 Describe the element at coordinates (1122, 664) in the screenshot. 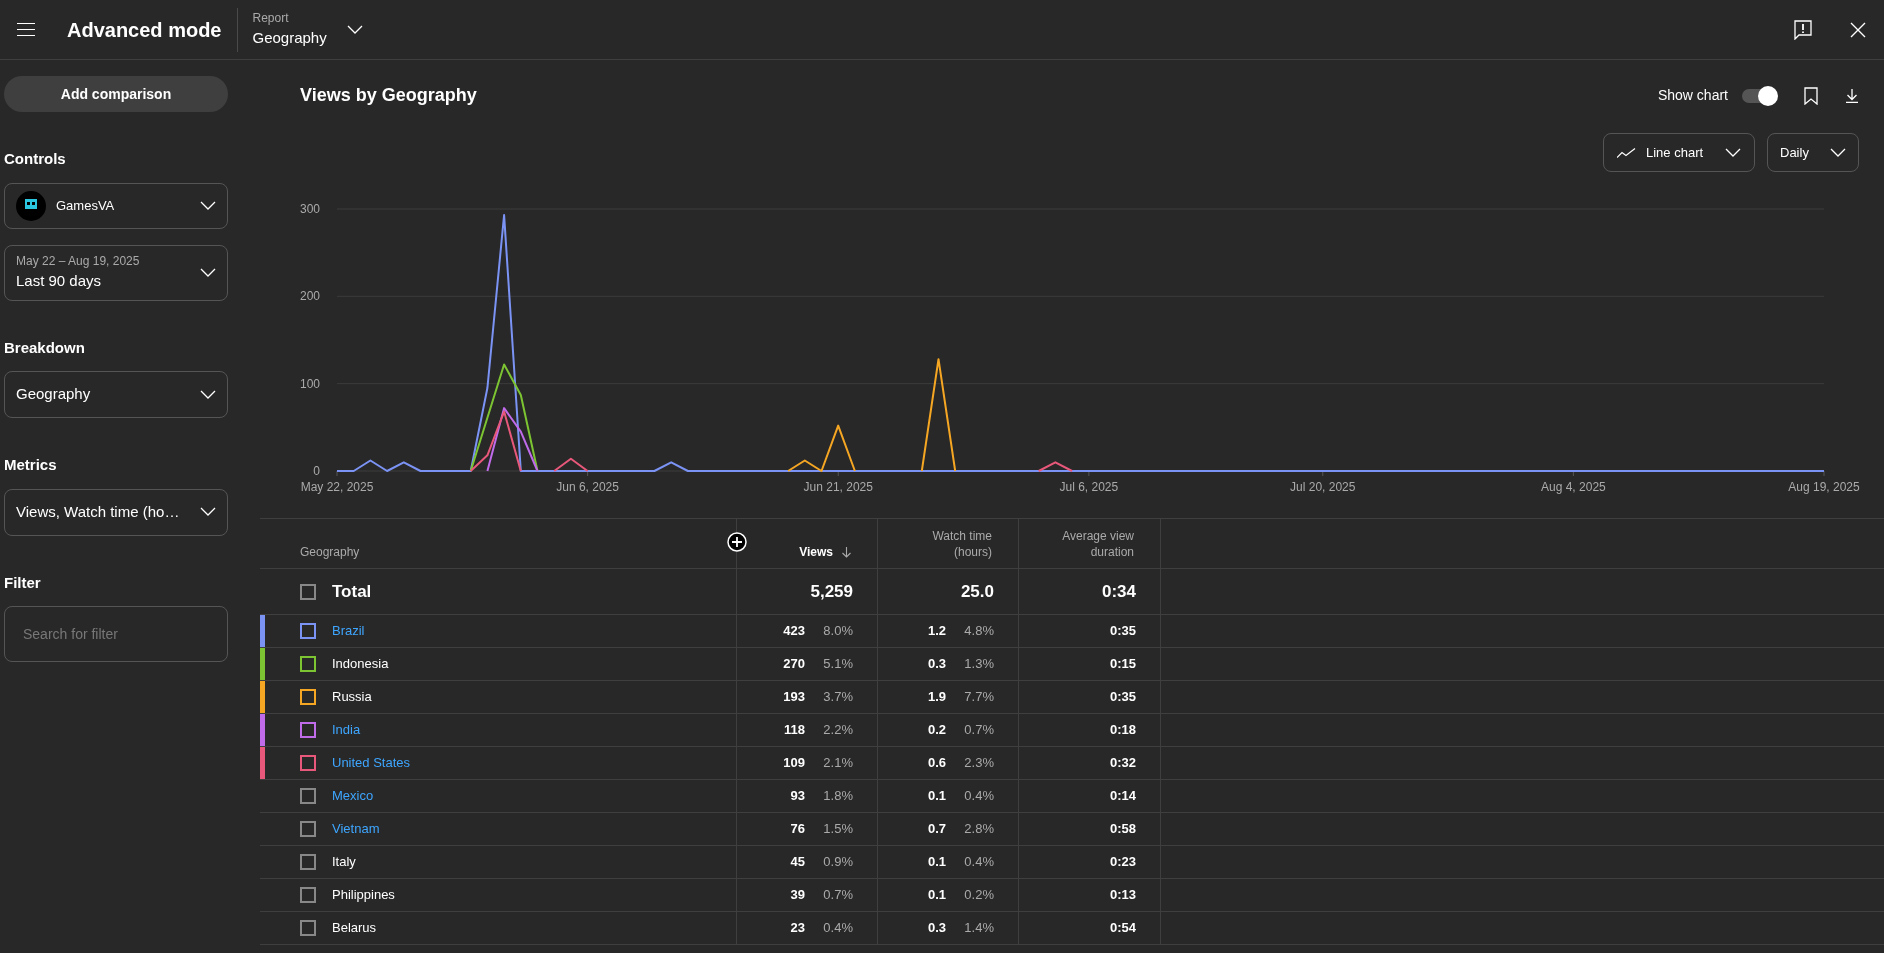

I see `table-cell-text: 0:15` at that location.